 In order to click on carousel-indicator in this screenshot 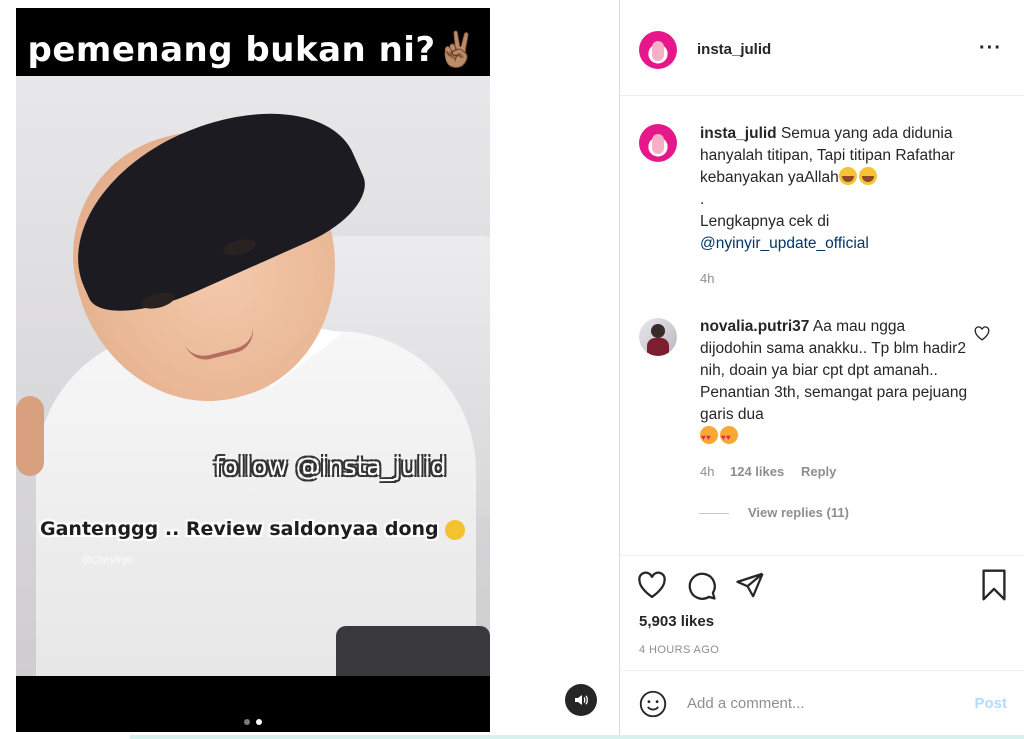, I will do `click(256, 721)`.